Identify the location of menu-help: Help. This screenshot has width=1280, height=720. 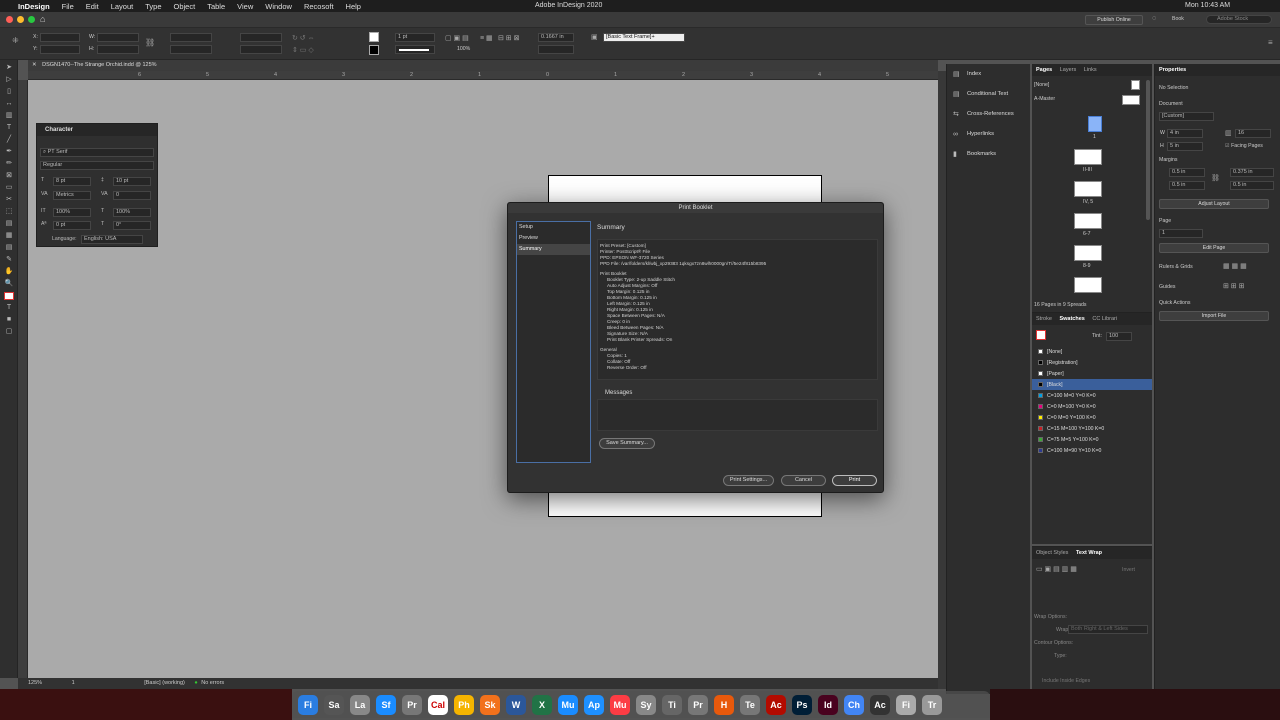
(353, 6).